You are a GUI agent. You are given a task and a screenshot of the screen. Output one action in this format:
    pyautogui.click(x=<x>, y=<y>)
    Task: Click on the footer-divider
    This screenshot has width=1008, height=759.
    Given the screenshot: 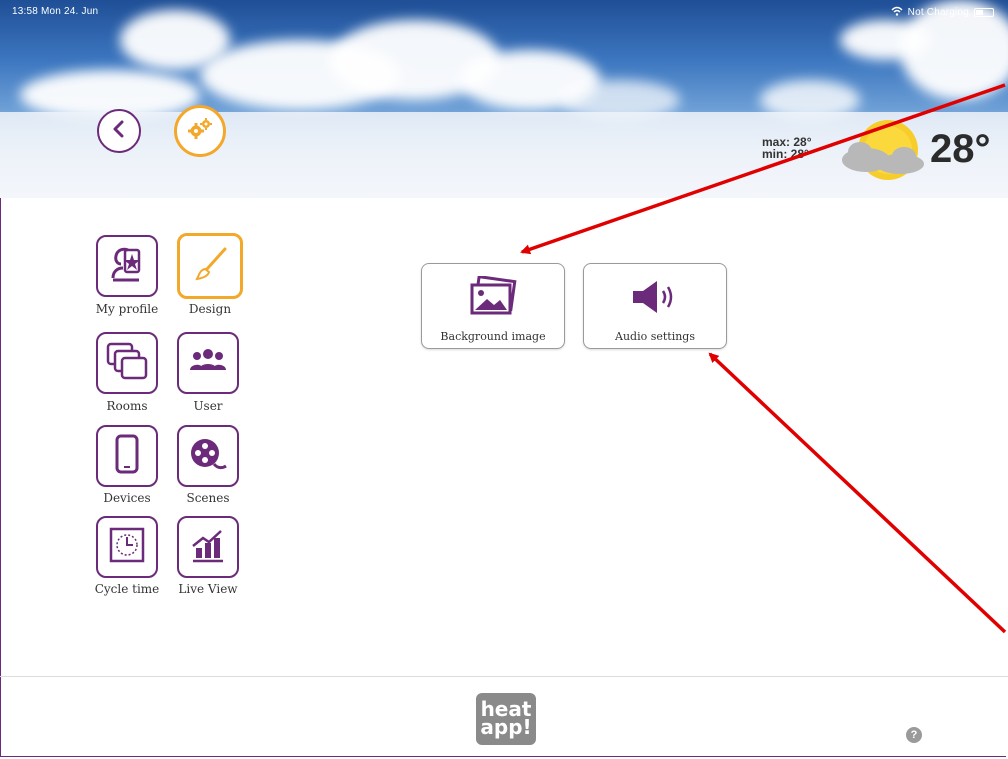 What is the action you would take?
    pyautogui.click(x=504, y=676)
    